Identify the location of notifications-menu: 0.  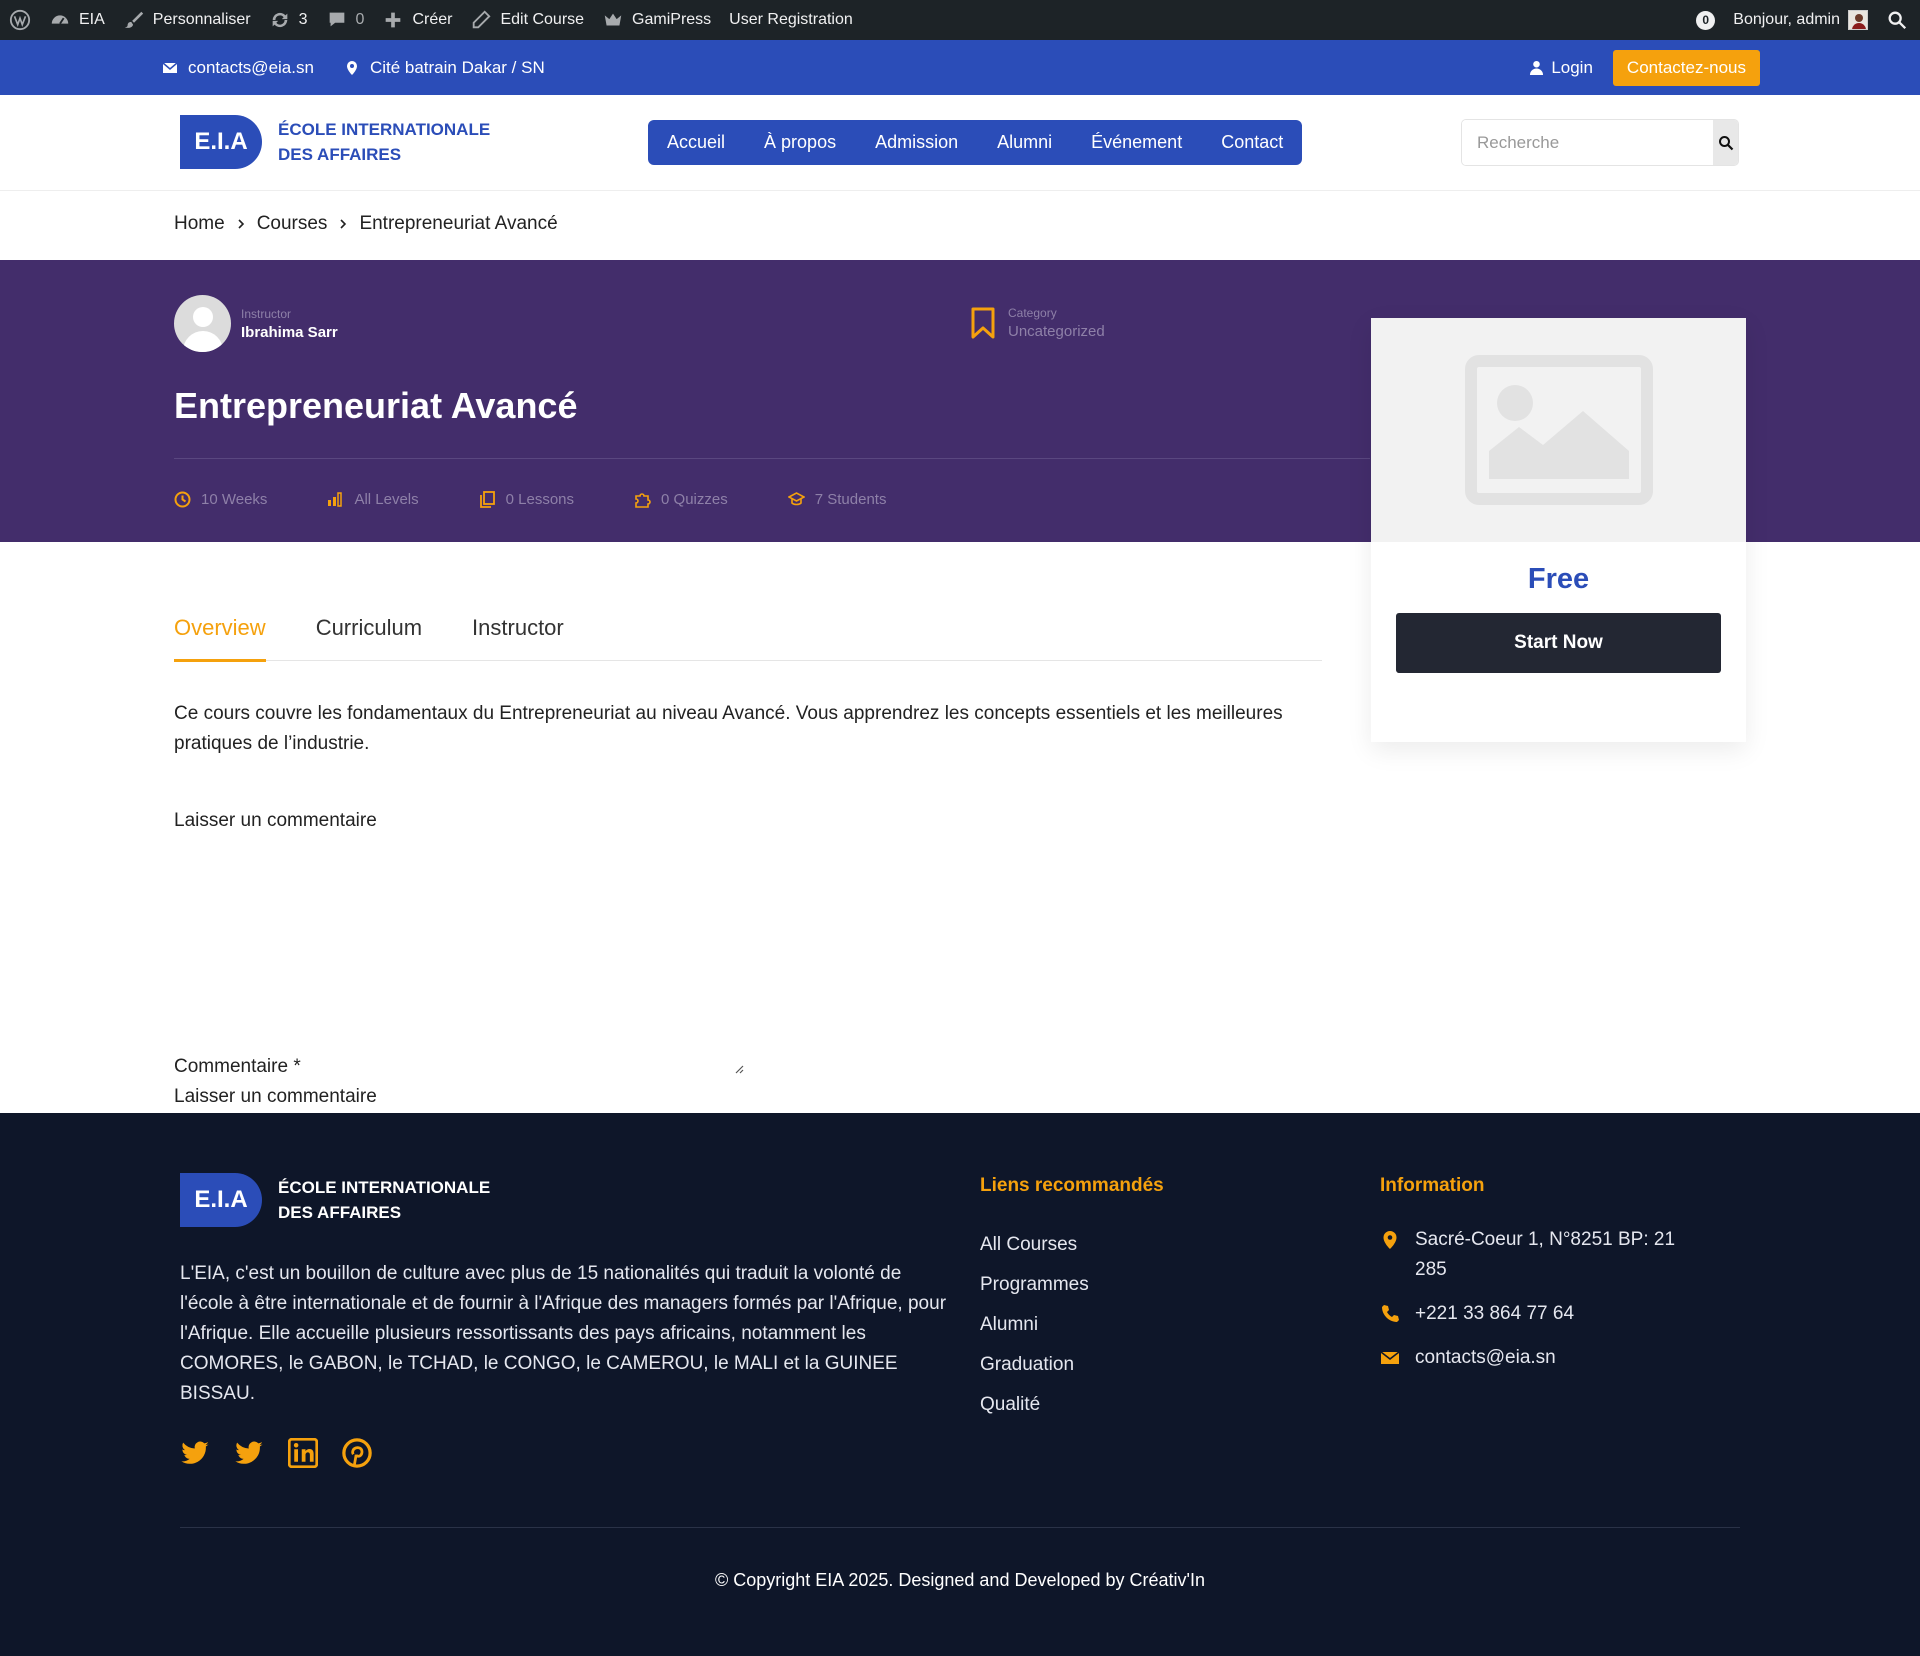
(1705, 20).